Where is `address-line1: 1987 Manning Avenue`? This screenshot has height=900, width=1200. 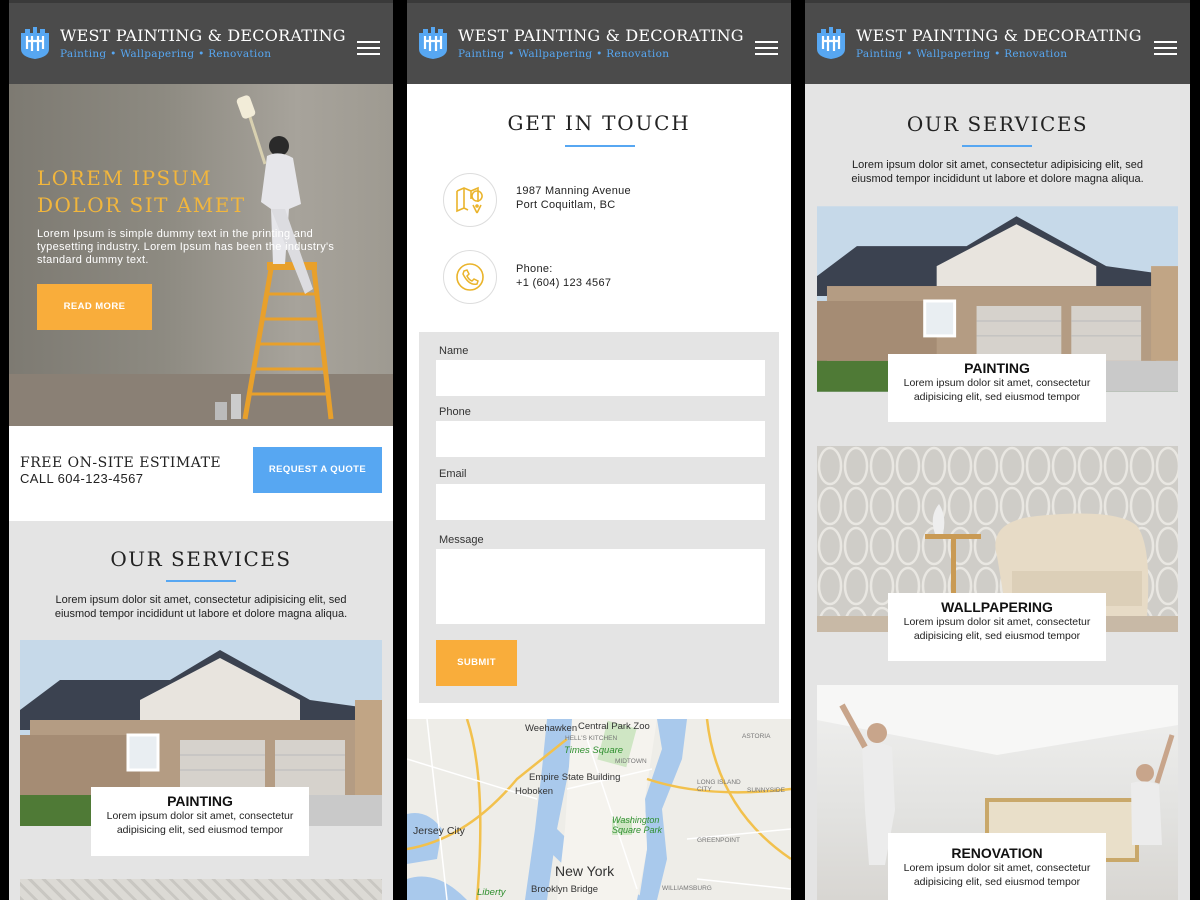 address-line1: 1987 Manning Avenue is located at coordinates (573, 191).